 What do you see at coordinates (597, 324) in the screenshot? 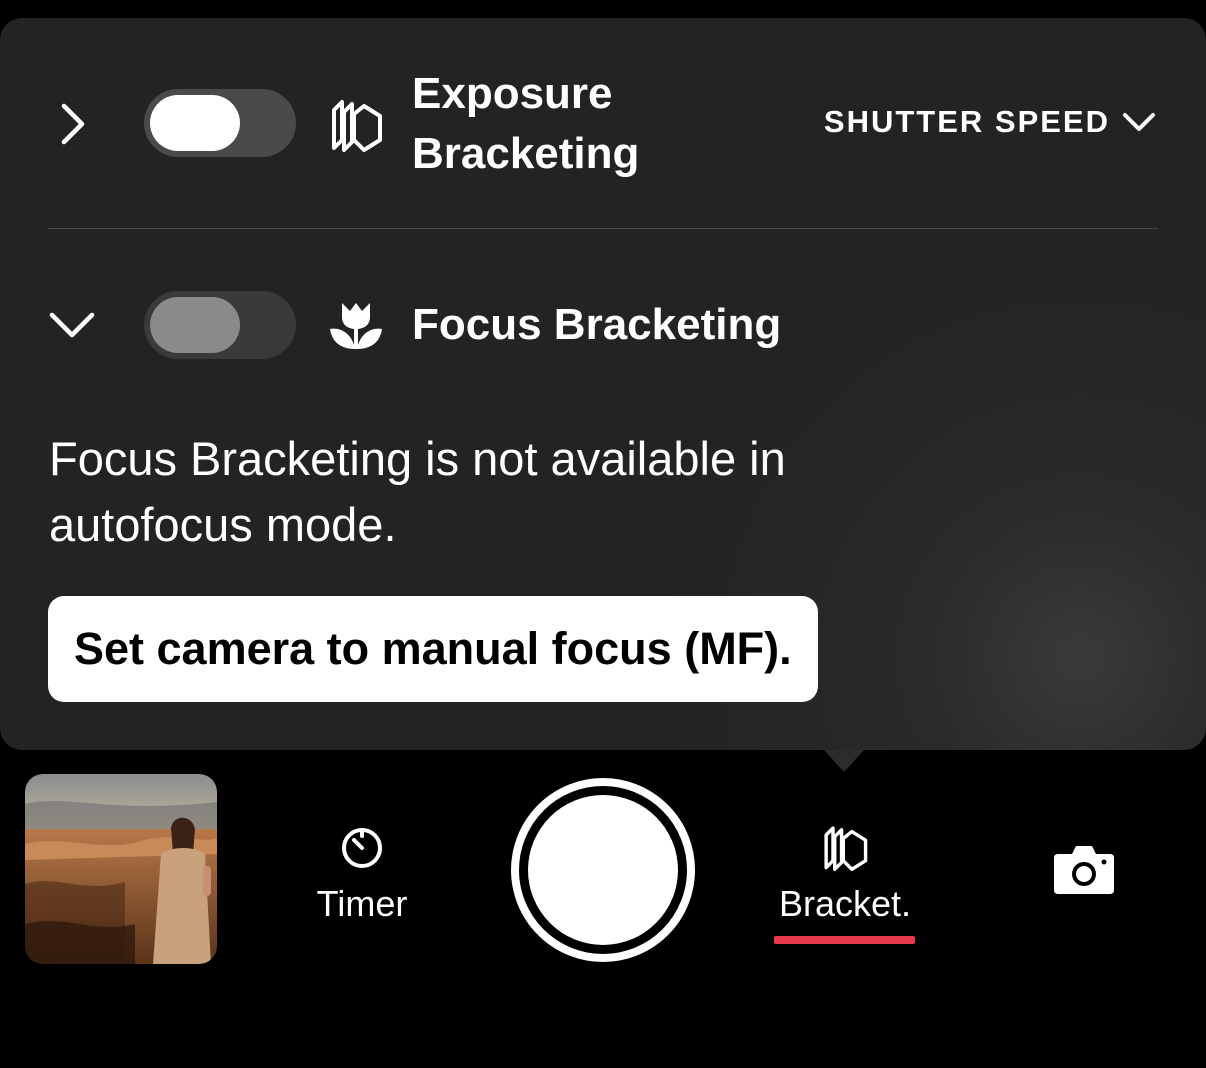
I see `focus-bracketing-title: Focus Bracketing` at bounding box center [597, 324].